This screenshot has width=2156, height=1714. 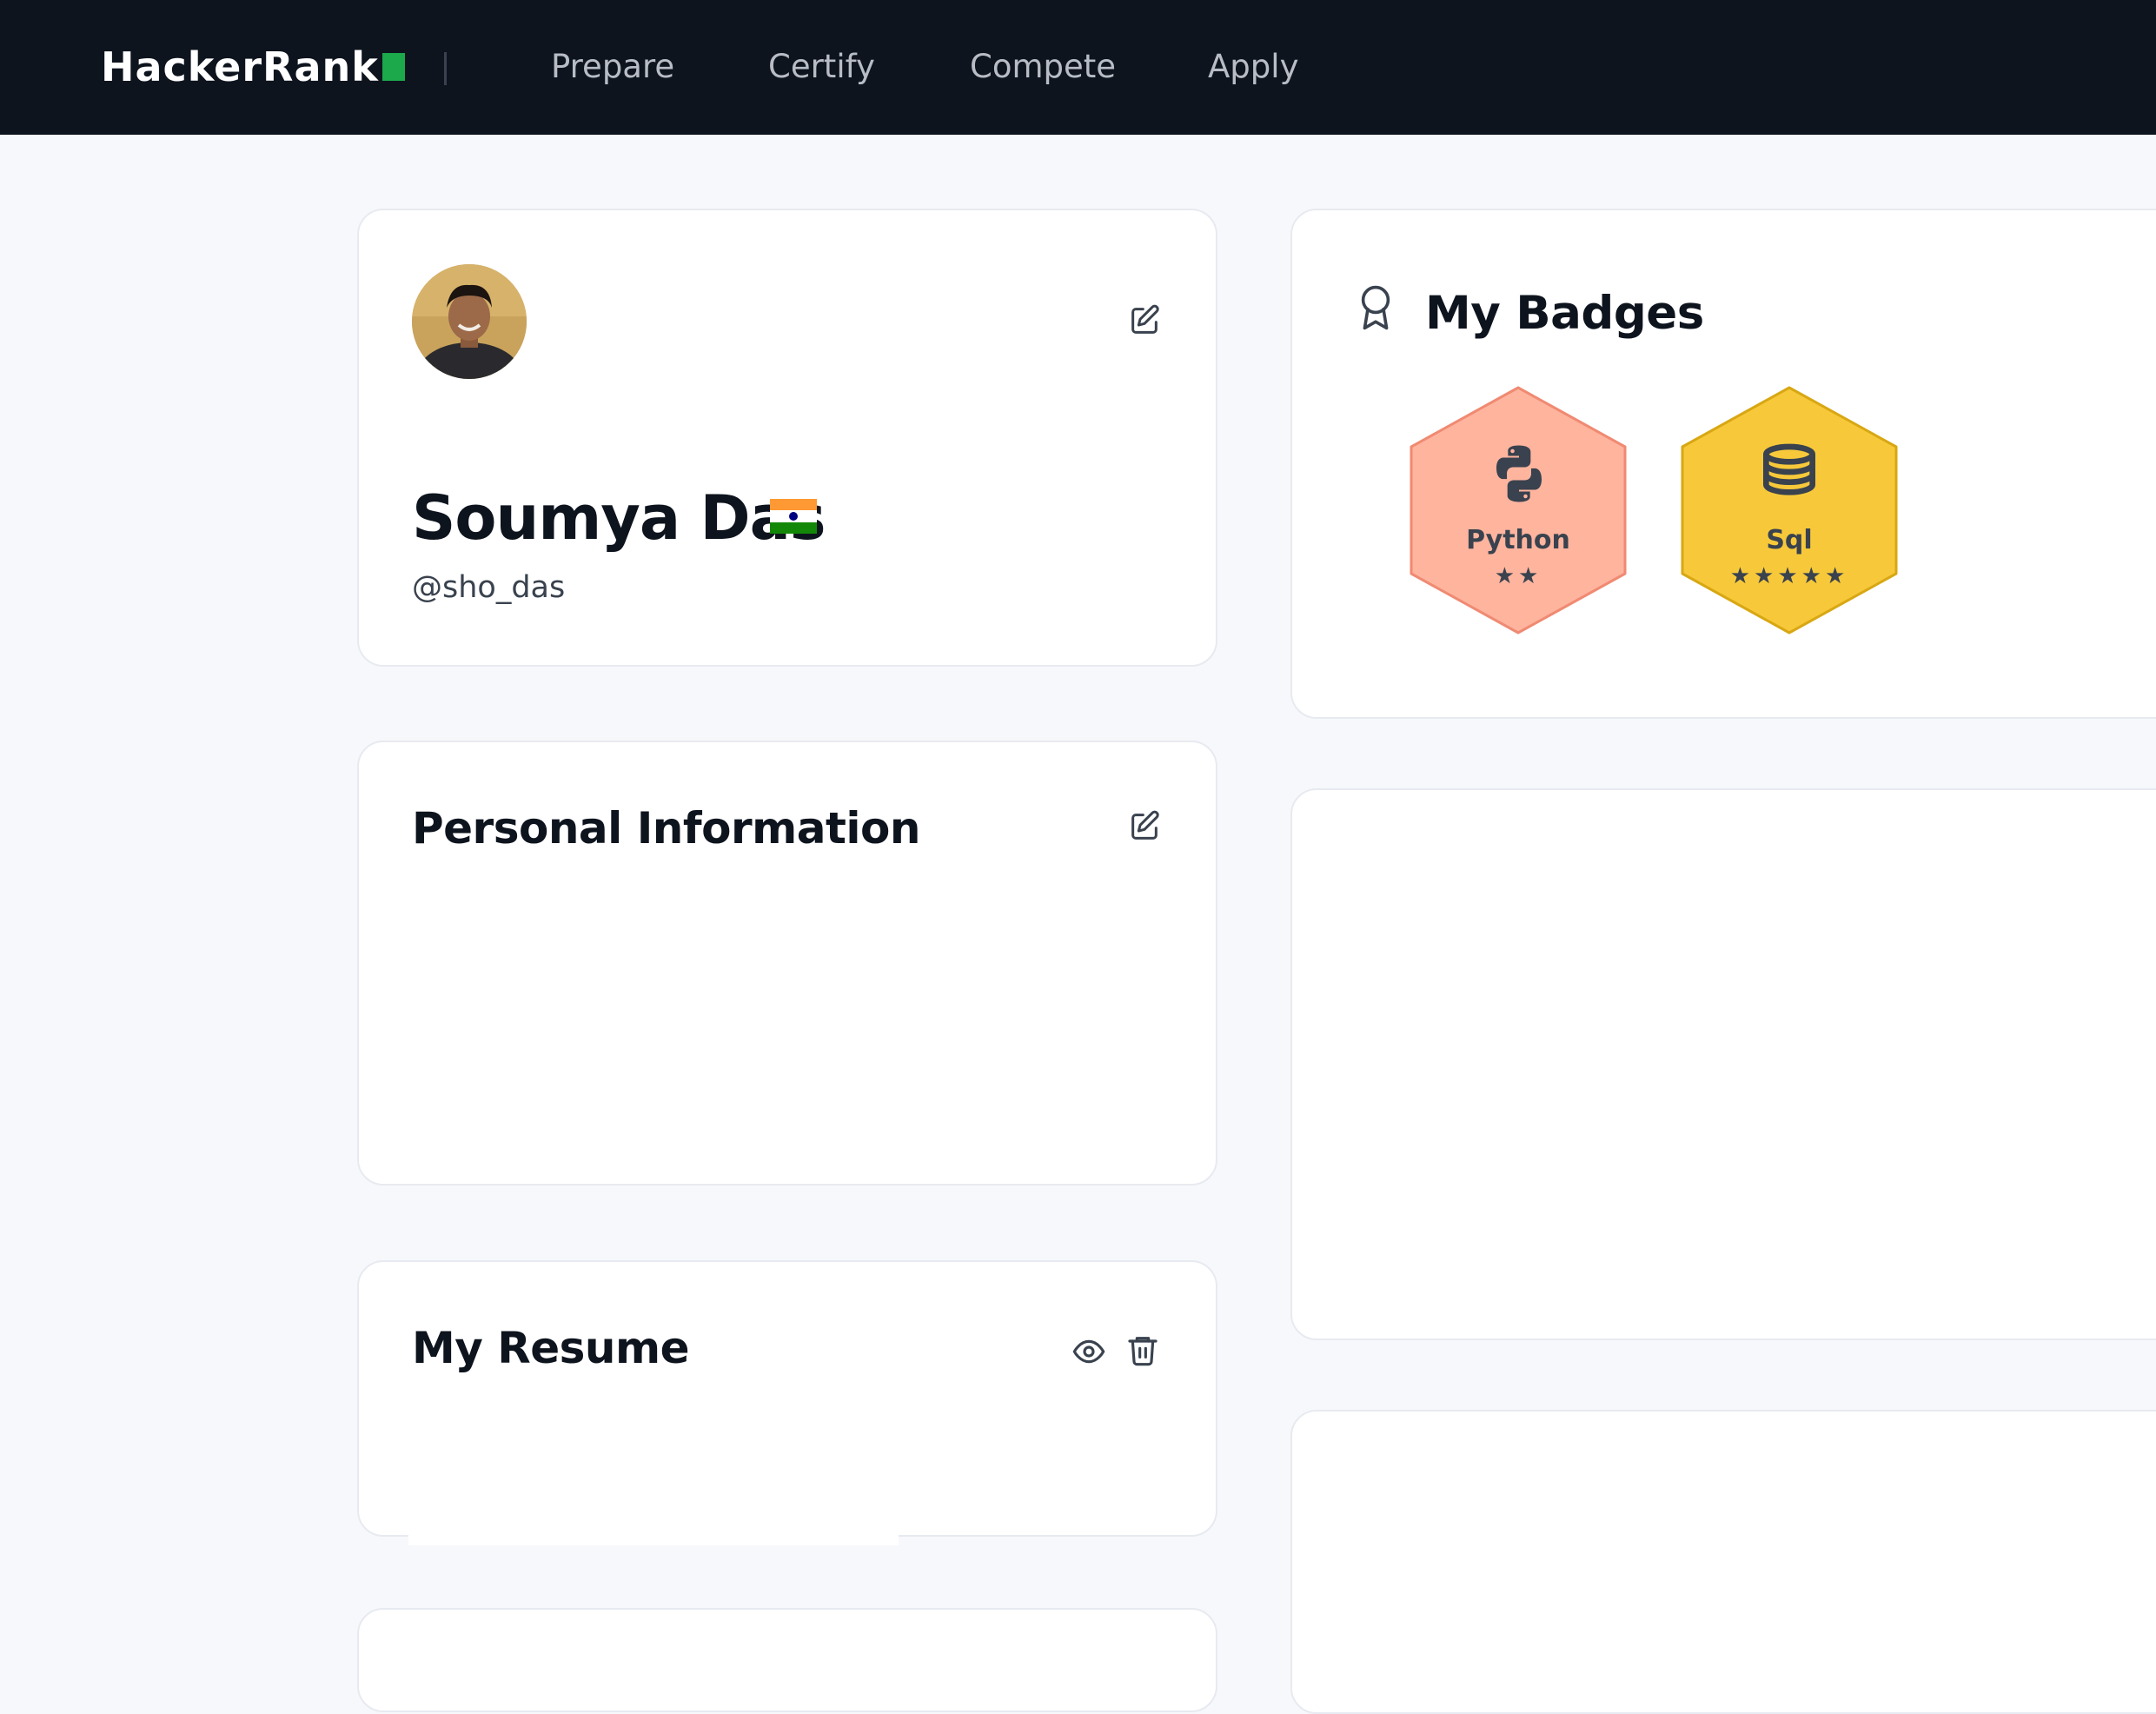 What do you see at coordinates (489, 587) in the screenshot?
I see `profile-handle: @sho_das` at bounding box center [489, 587].